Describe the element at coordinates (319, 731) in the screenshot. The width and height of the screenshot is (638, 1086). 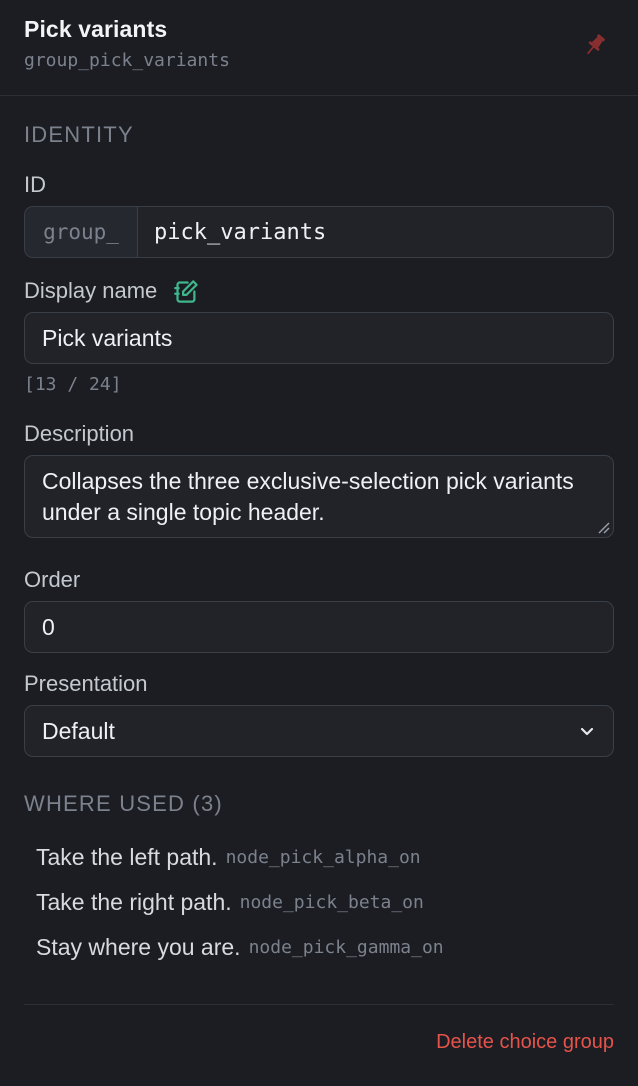
I see `presentation-select: Default` at that location.